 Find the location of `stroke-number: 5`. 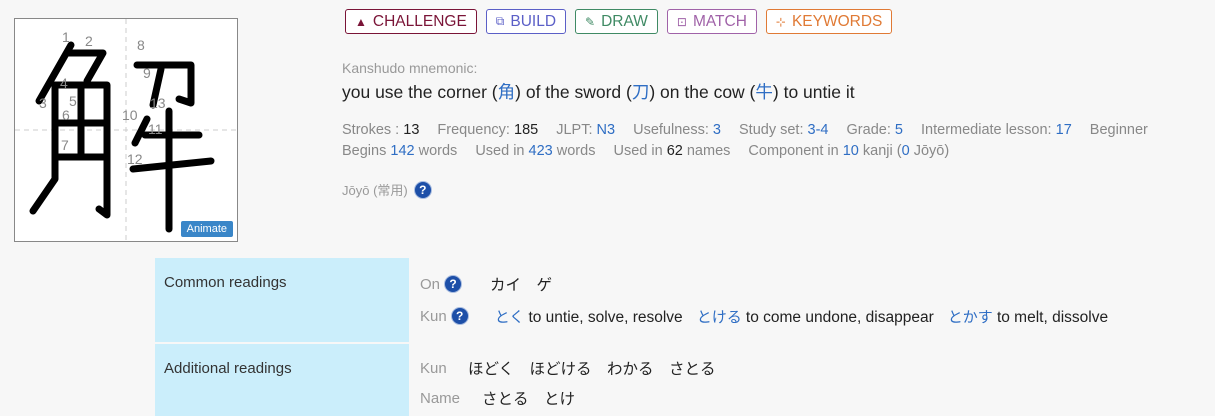

stroke-number: 5 is located at coordinates (73, 101).